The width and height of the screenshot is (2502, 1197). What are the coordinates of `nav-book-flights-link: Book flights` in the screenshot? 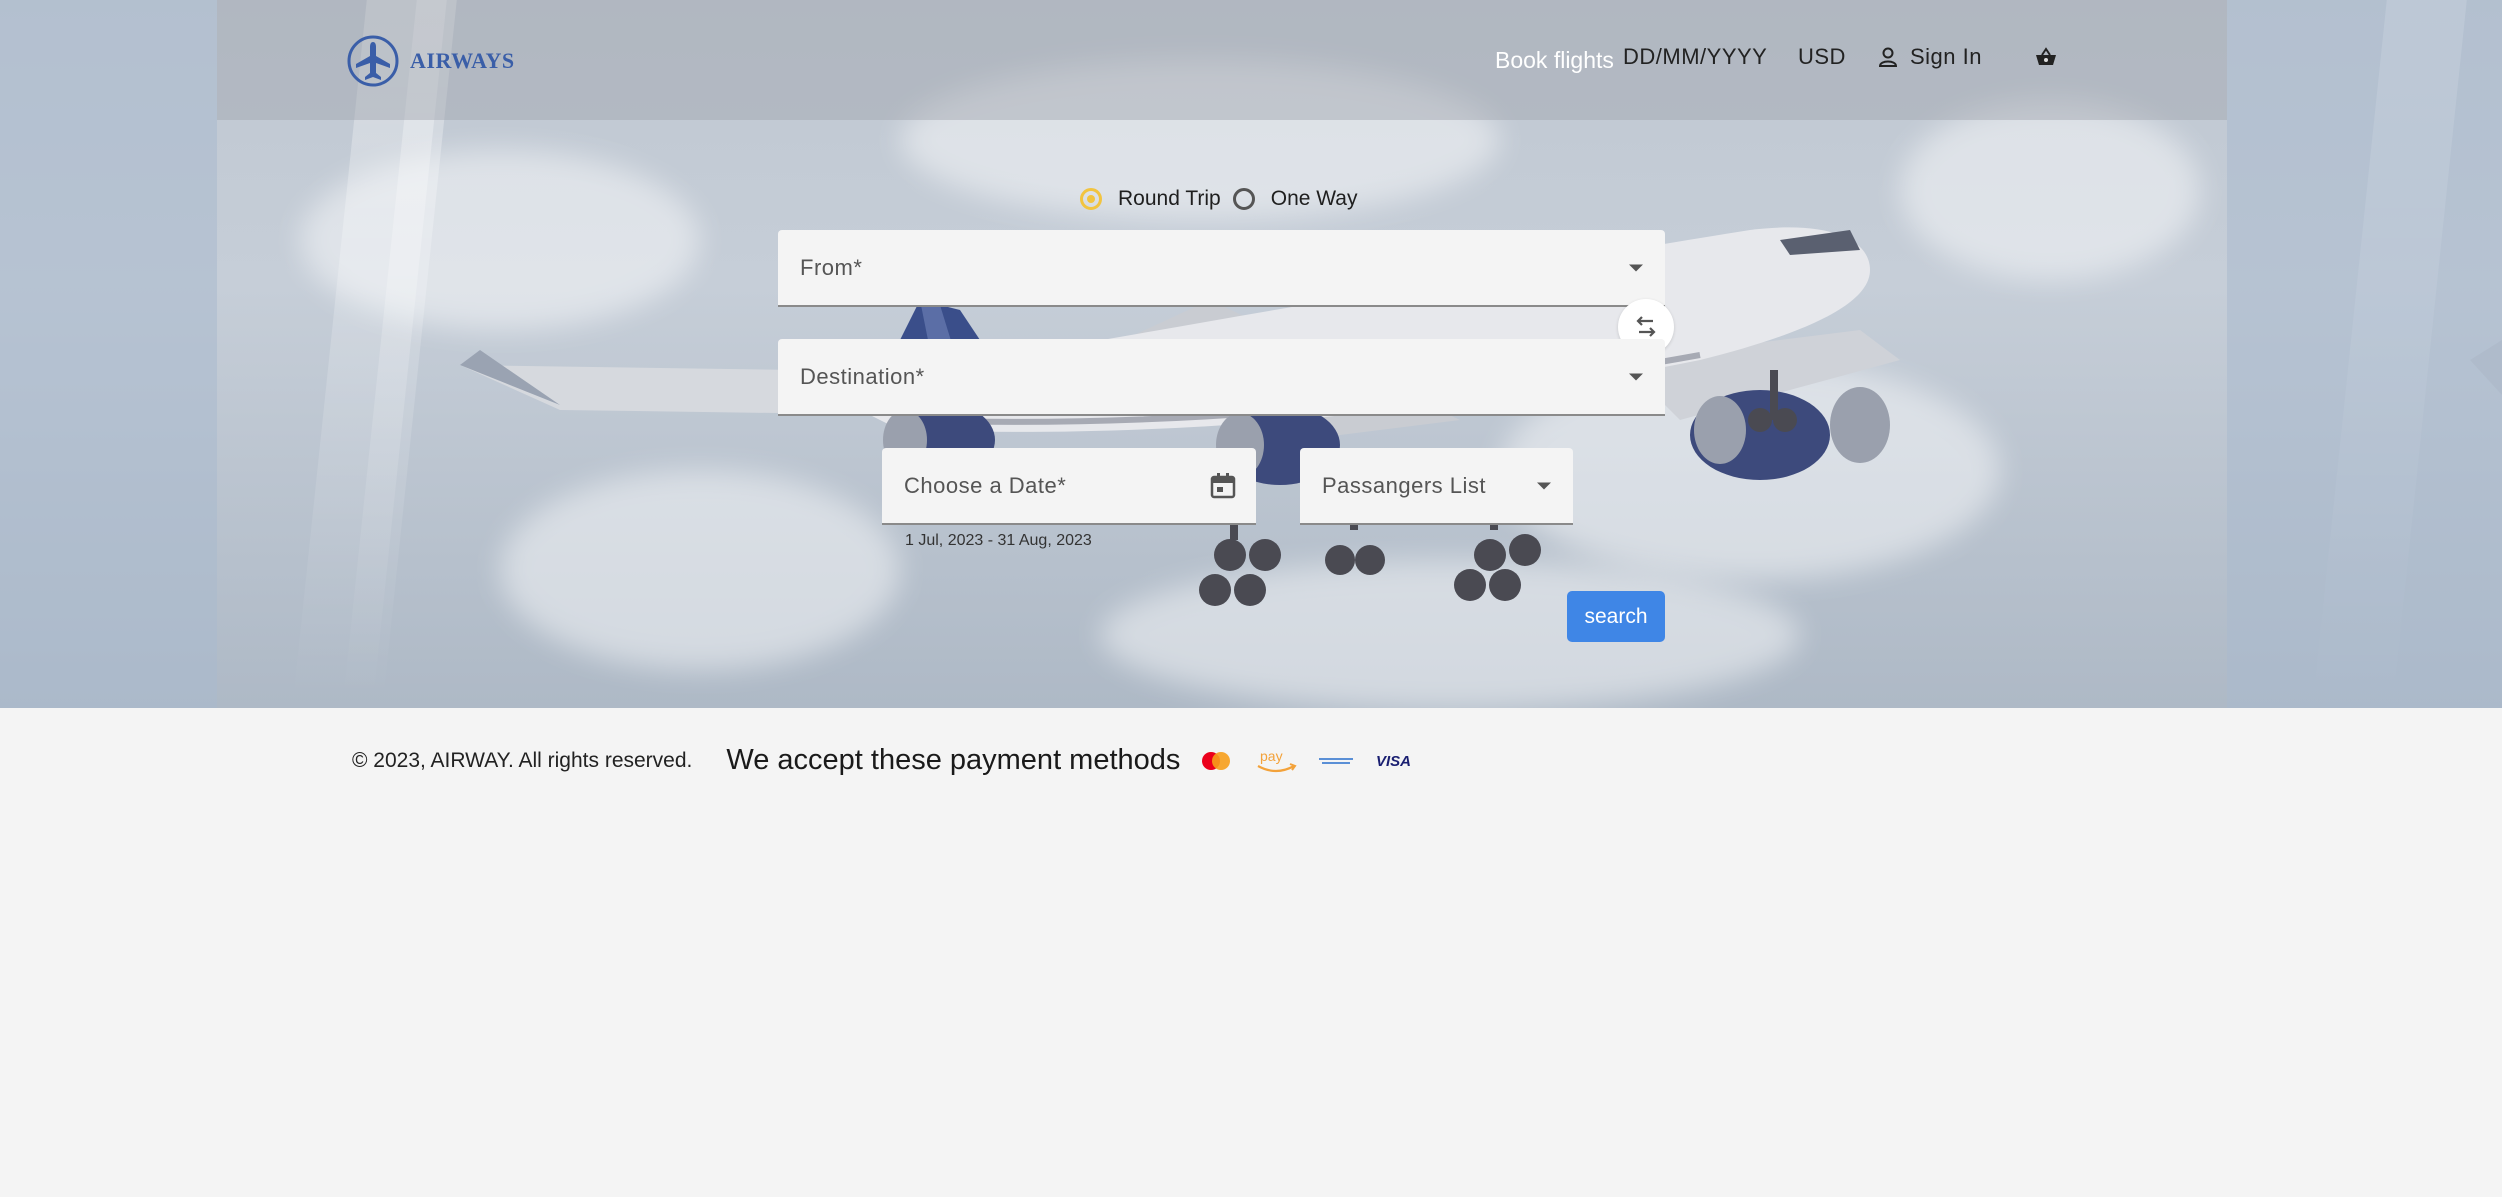 It's located at (1554, 60).